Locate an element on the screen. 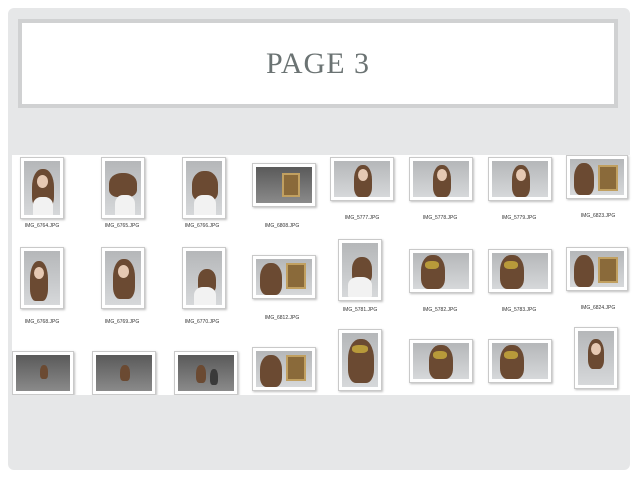  photo-hair-back is located at coordinates (204, 188).